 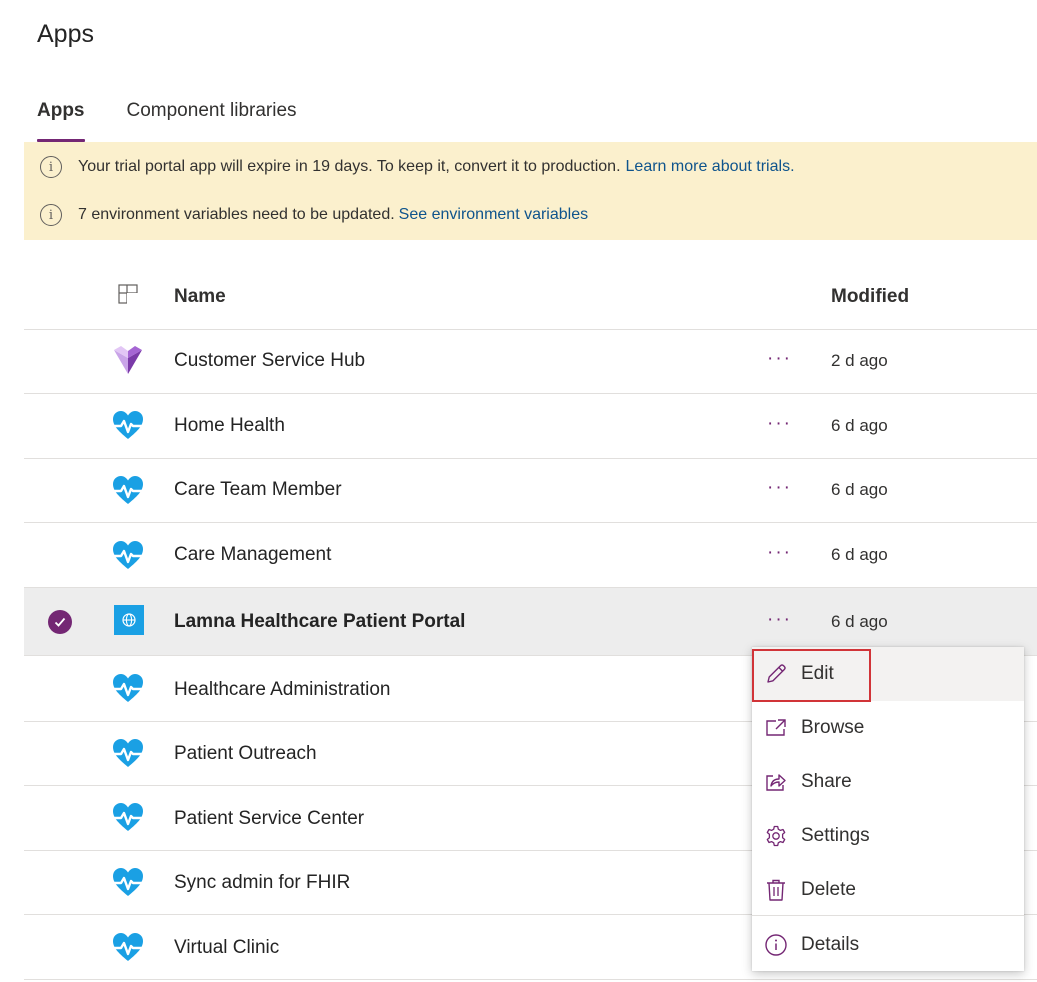 I want to click on menu-item-label: Details, so click(x=830, y=944).